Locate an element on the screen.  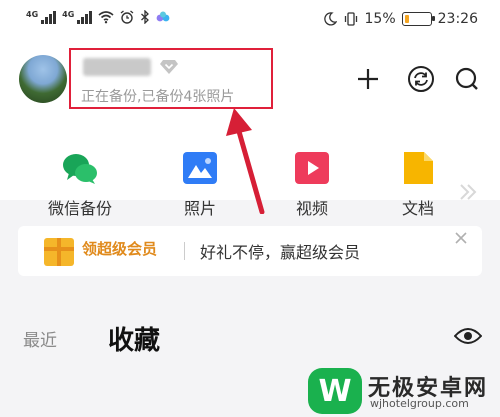
close-icon is located at coordinates (461, 240).